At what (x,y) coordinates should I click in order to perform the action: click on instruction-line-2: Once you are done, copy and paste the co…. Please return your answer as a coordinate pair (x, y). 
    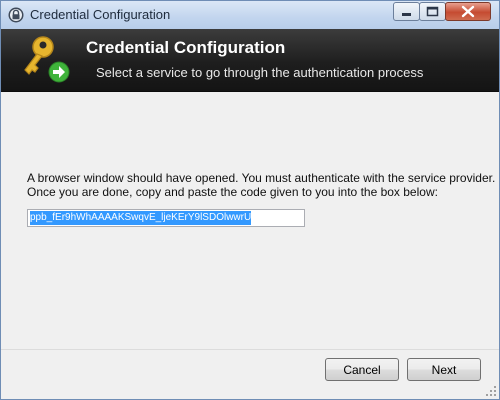
    Looking at the image, I should click on (232, 192).